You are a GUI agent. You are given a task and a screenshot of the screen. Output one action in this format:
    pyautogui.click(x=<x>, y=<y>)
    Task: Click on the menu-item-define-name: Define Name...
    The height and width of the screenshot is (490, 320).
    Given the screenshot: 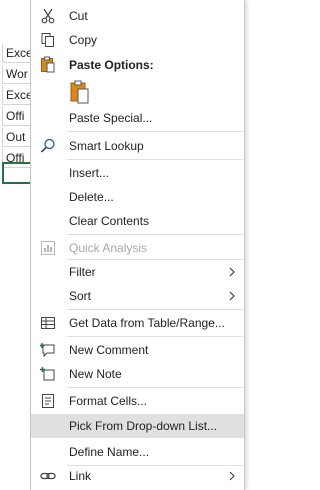 What is the action you would take?
    pyautogui.click(x=137, y=452)
    